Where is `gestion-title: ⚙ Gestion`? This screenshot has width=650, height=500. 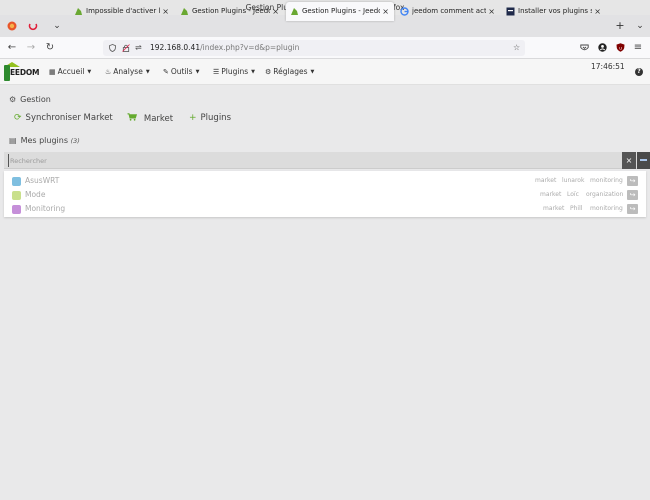
gestion-title: ⚙ Gestion is located at coordinates (30, 99).